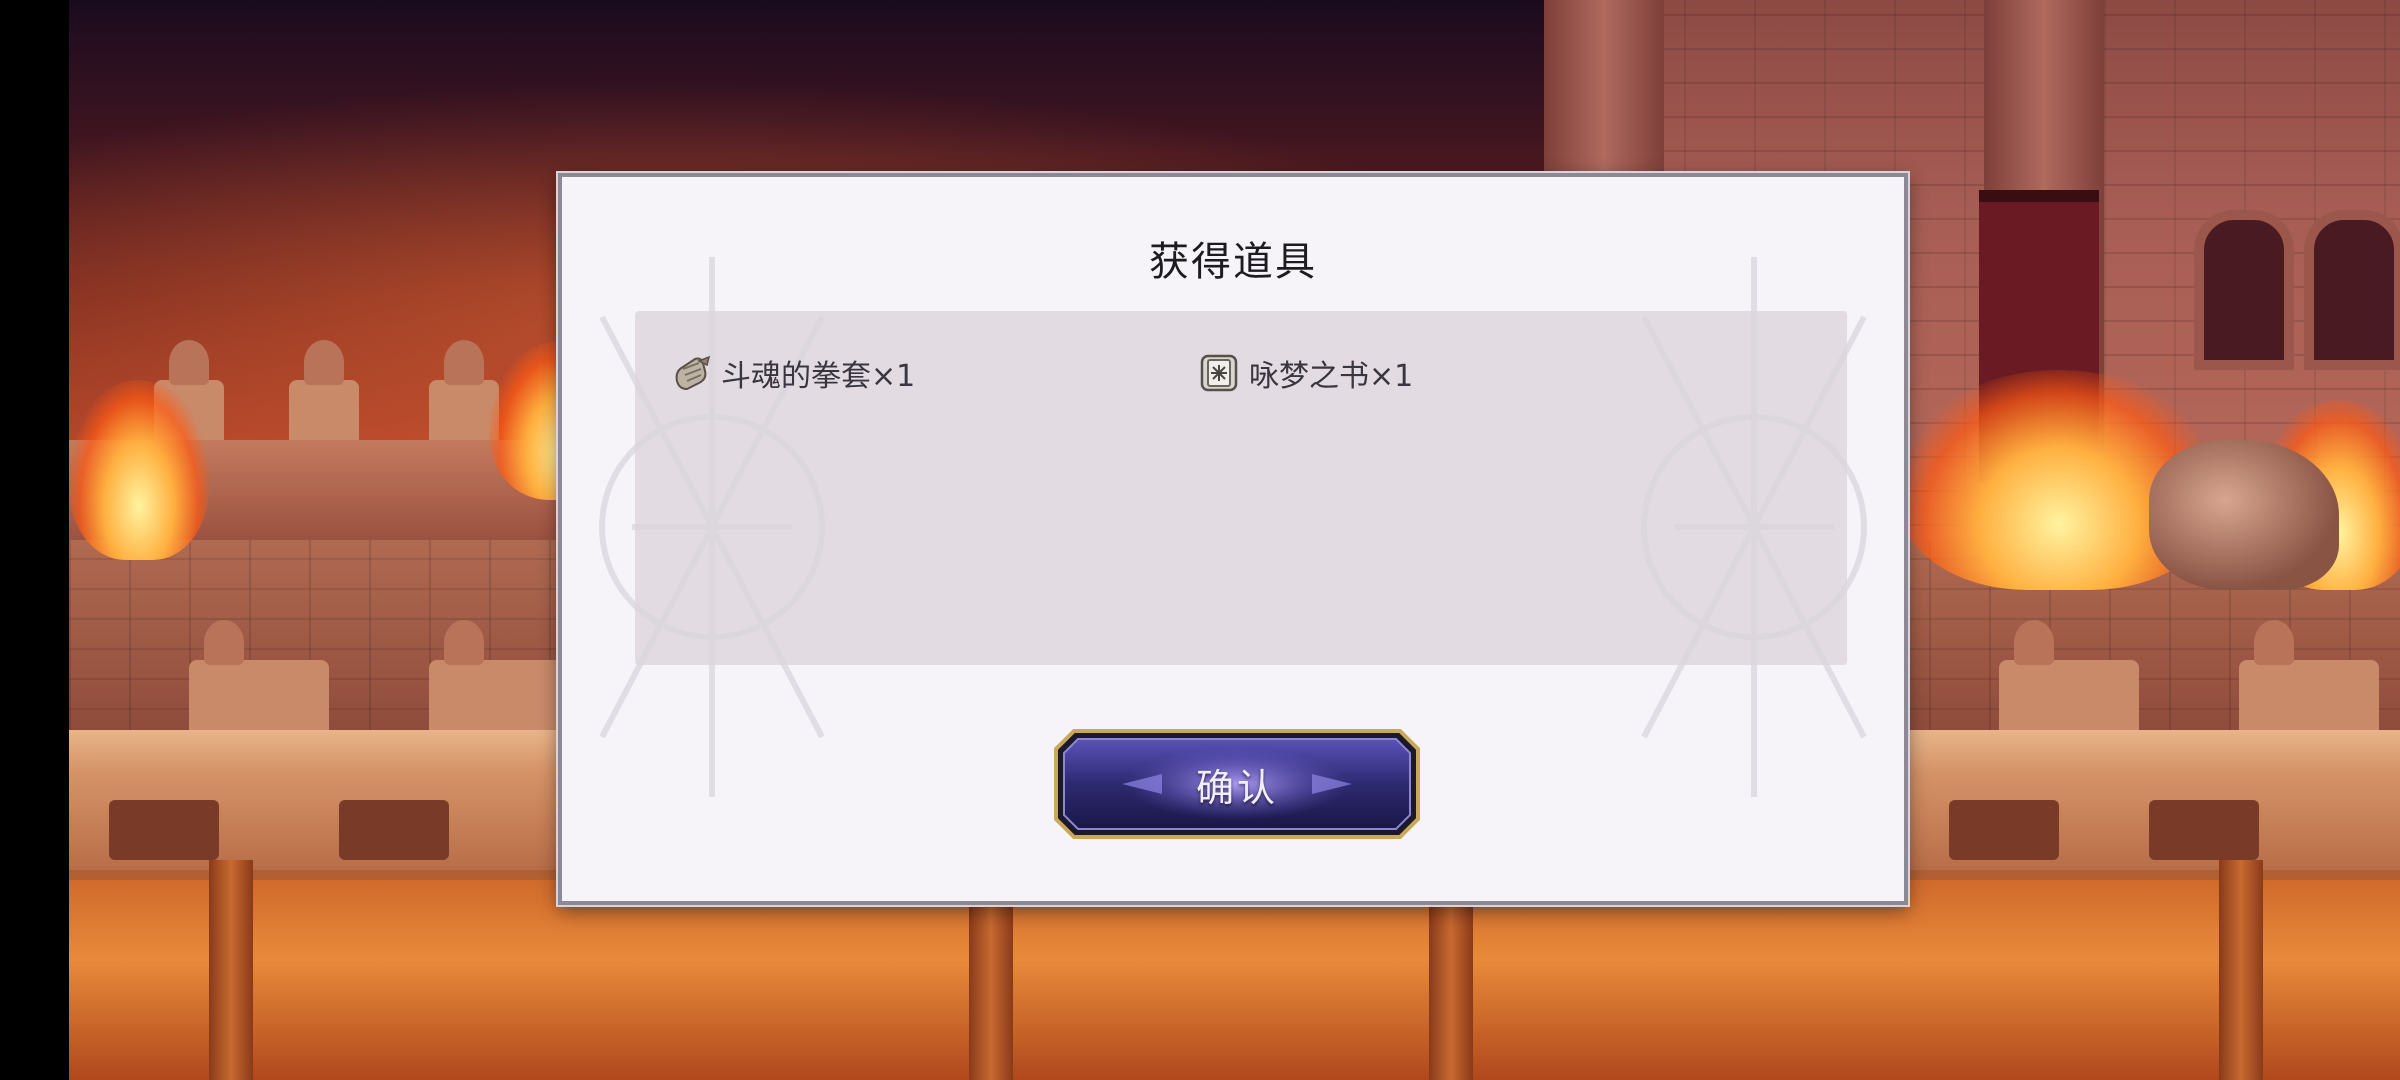 Image resolution: width=2400 pixels, height=1080 pixels. Describe the element at coordinates (693, 373) in the screenshot. I see `gauntlet-icon` at that location.